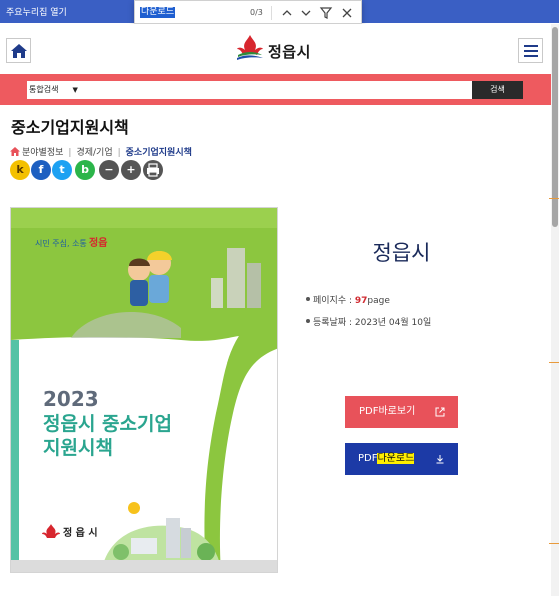 The width and height of the screenshot is (559, 596). I want to click on search-category-select: 통합검색 ▼, so click(53, 89).